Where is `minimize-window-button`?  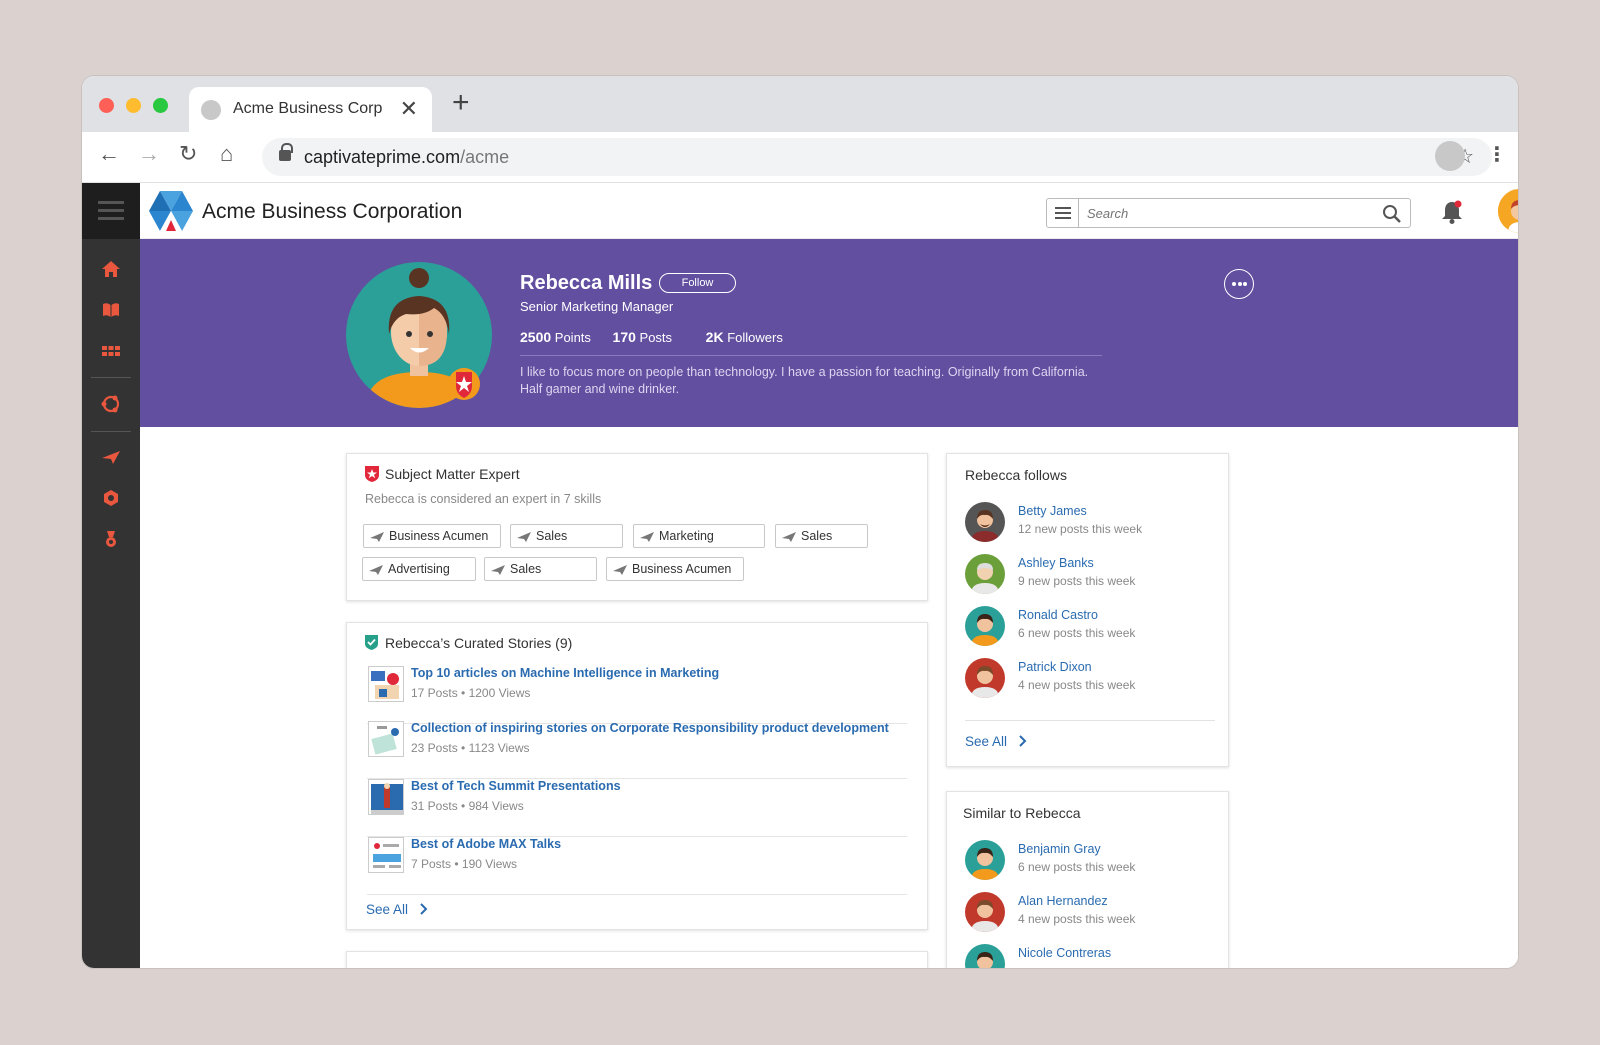 minimize-window-button is located at coordinates (133, 105).